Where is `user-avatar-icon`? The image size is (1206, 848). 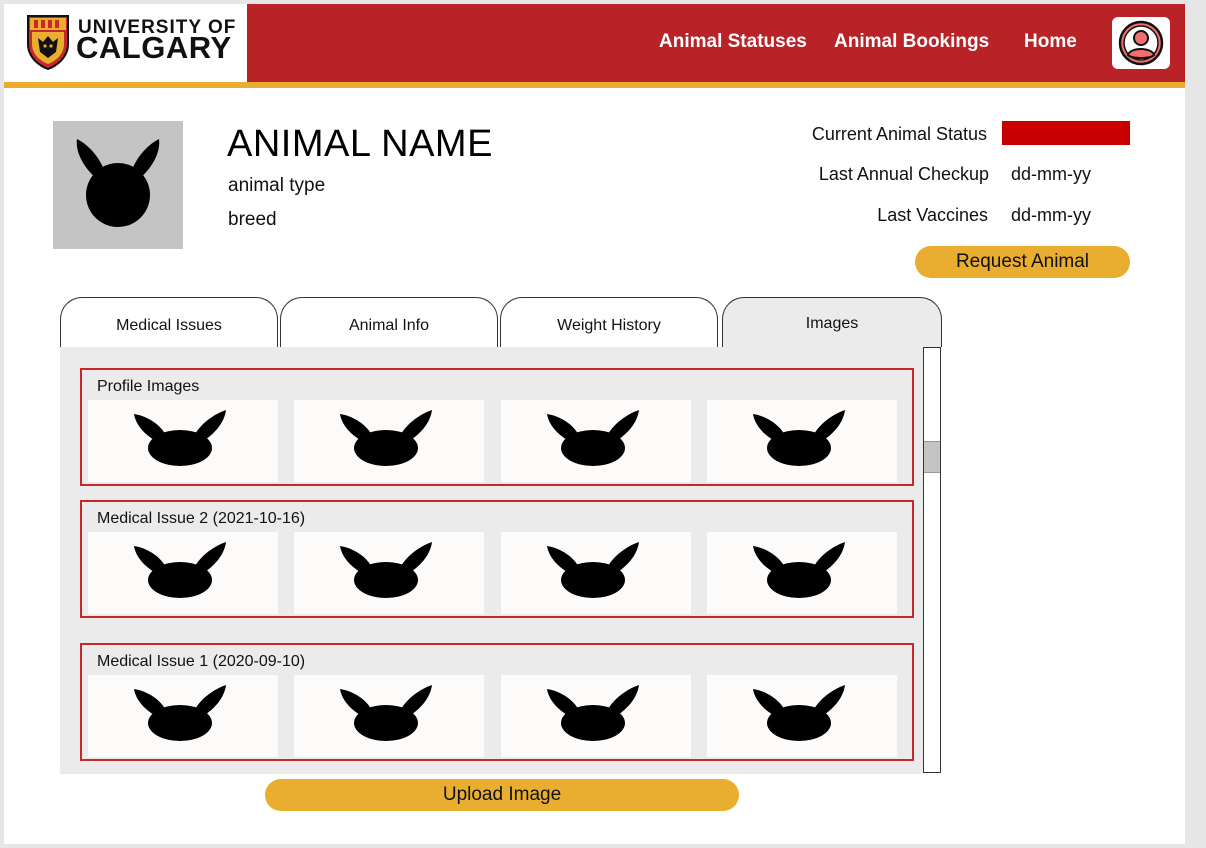 user-avatar-icon is located at coordinates (1141, 43).